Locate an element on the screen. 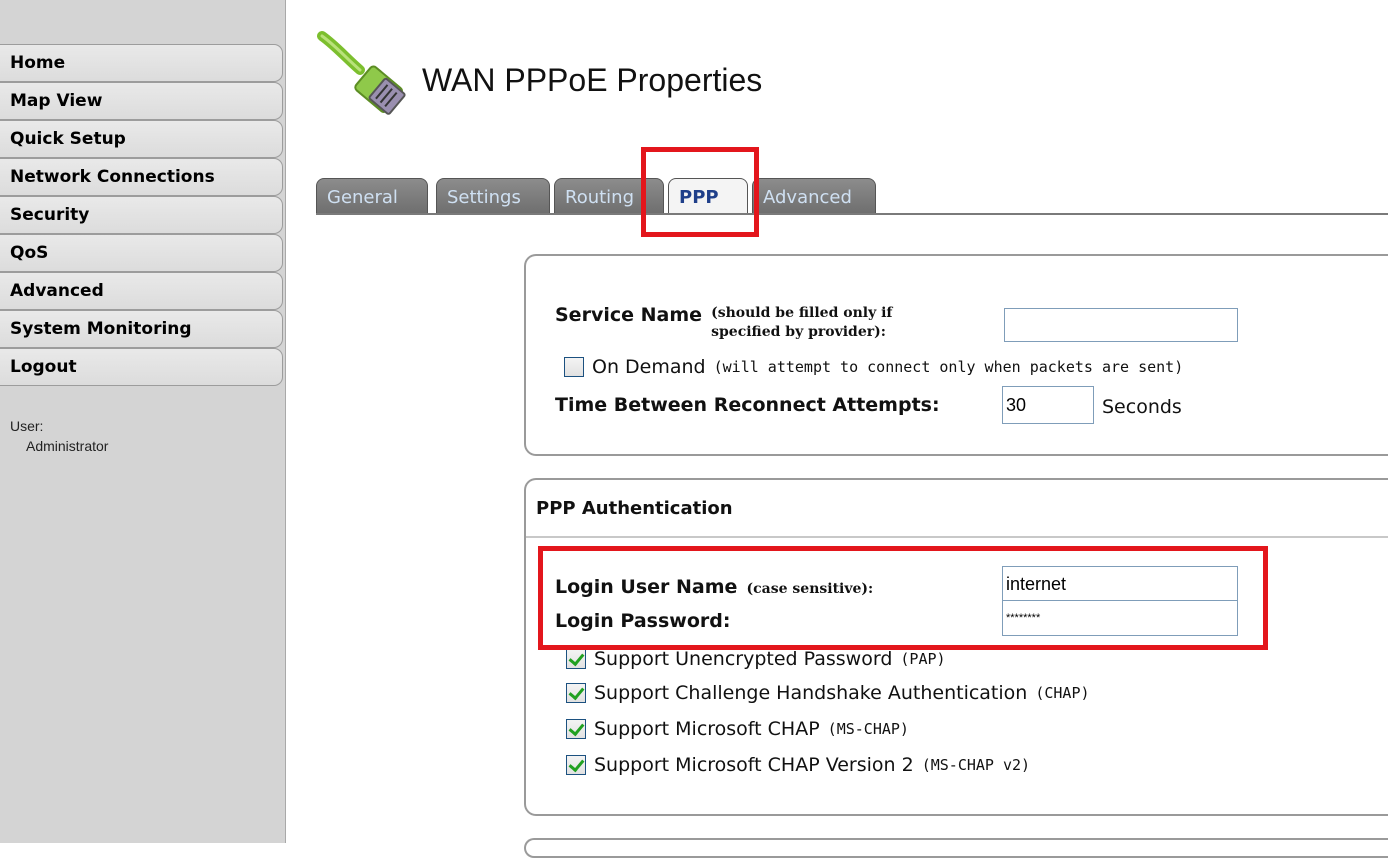 Image resolution: width=1388 pixels, height=858 pixels. ms-chap-v2-note: (MS-CHAP v2) is located at coordinates (976, 765).